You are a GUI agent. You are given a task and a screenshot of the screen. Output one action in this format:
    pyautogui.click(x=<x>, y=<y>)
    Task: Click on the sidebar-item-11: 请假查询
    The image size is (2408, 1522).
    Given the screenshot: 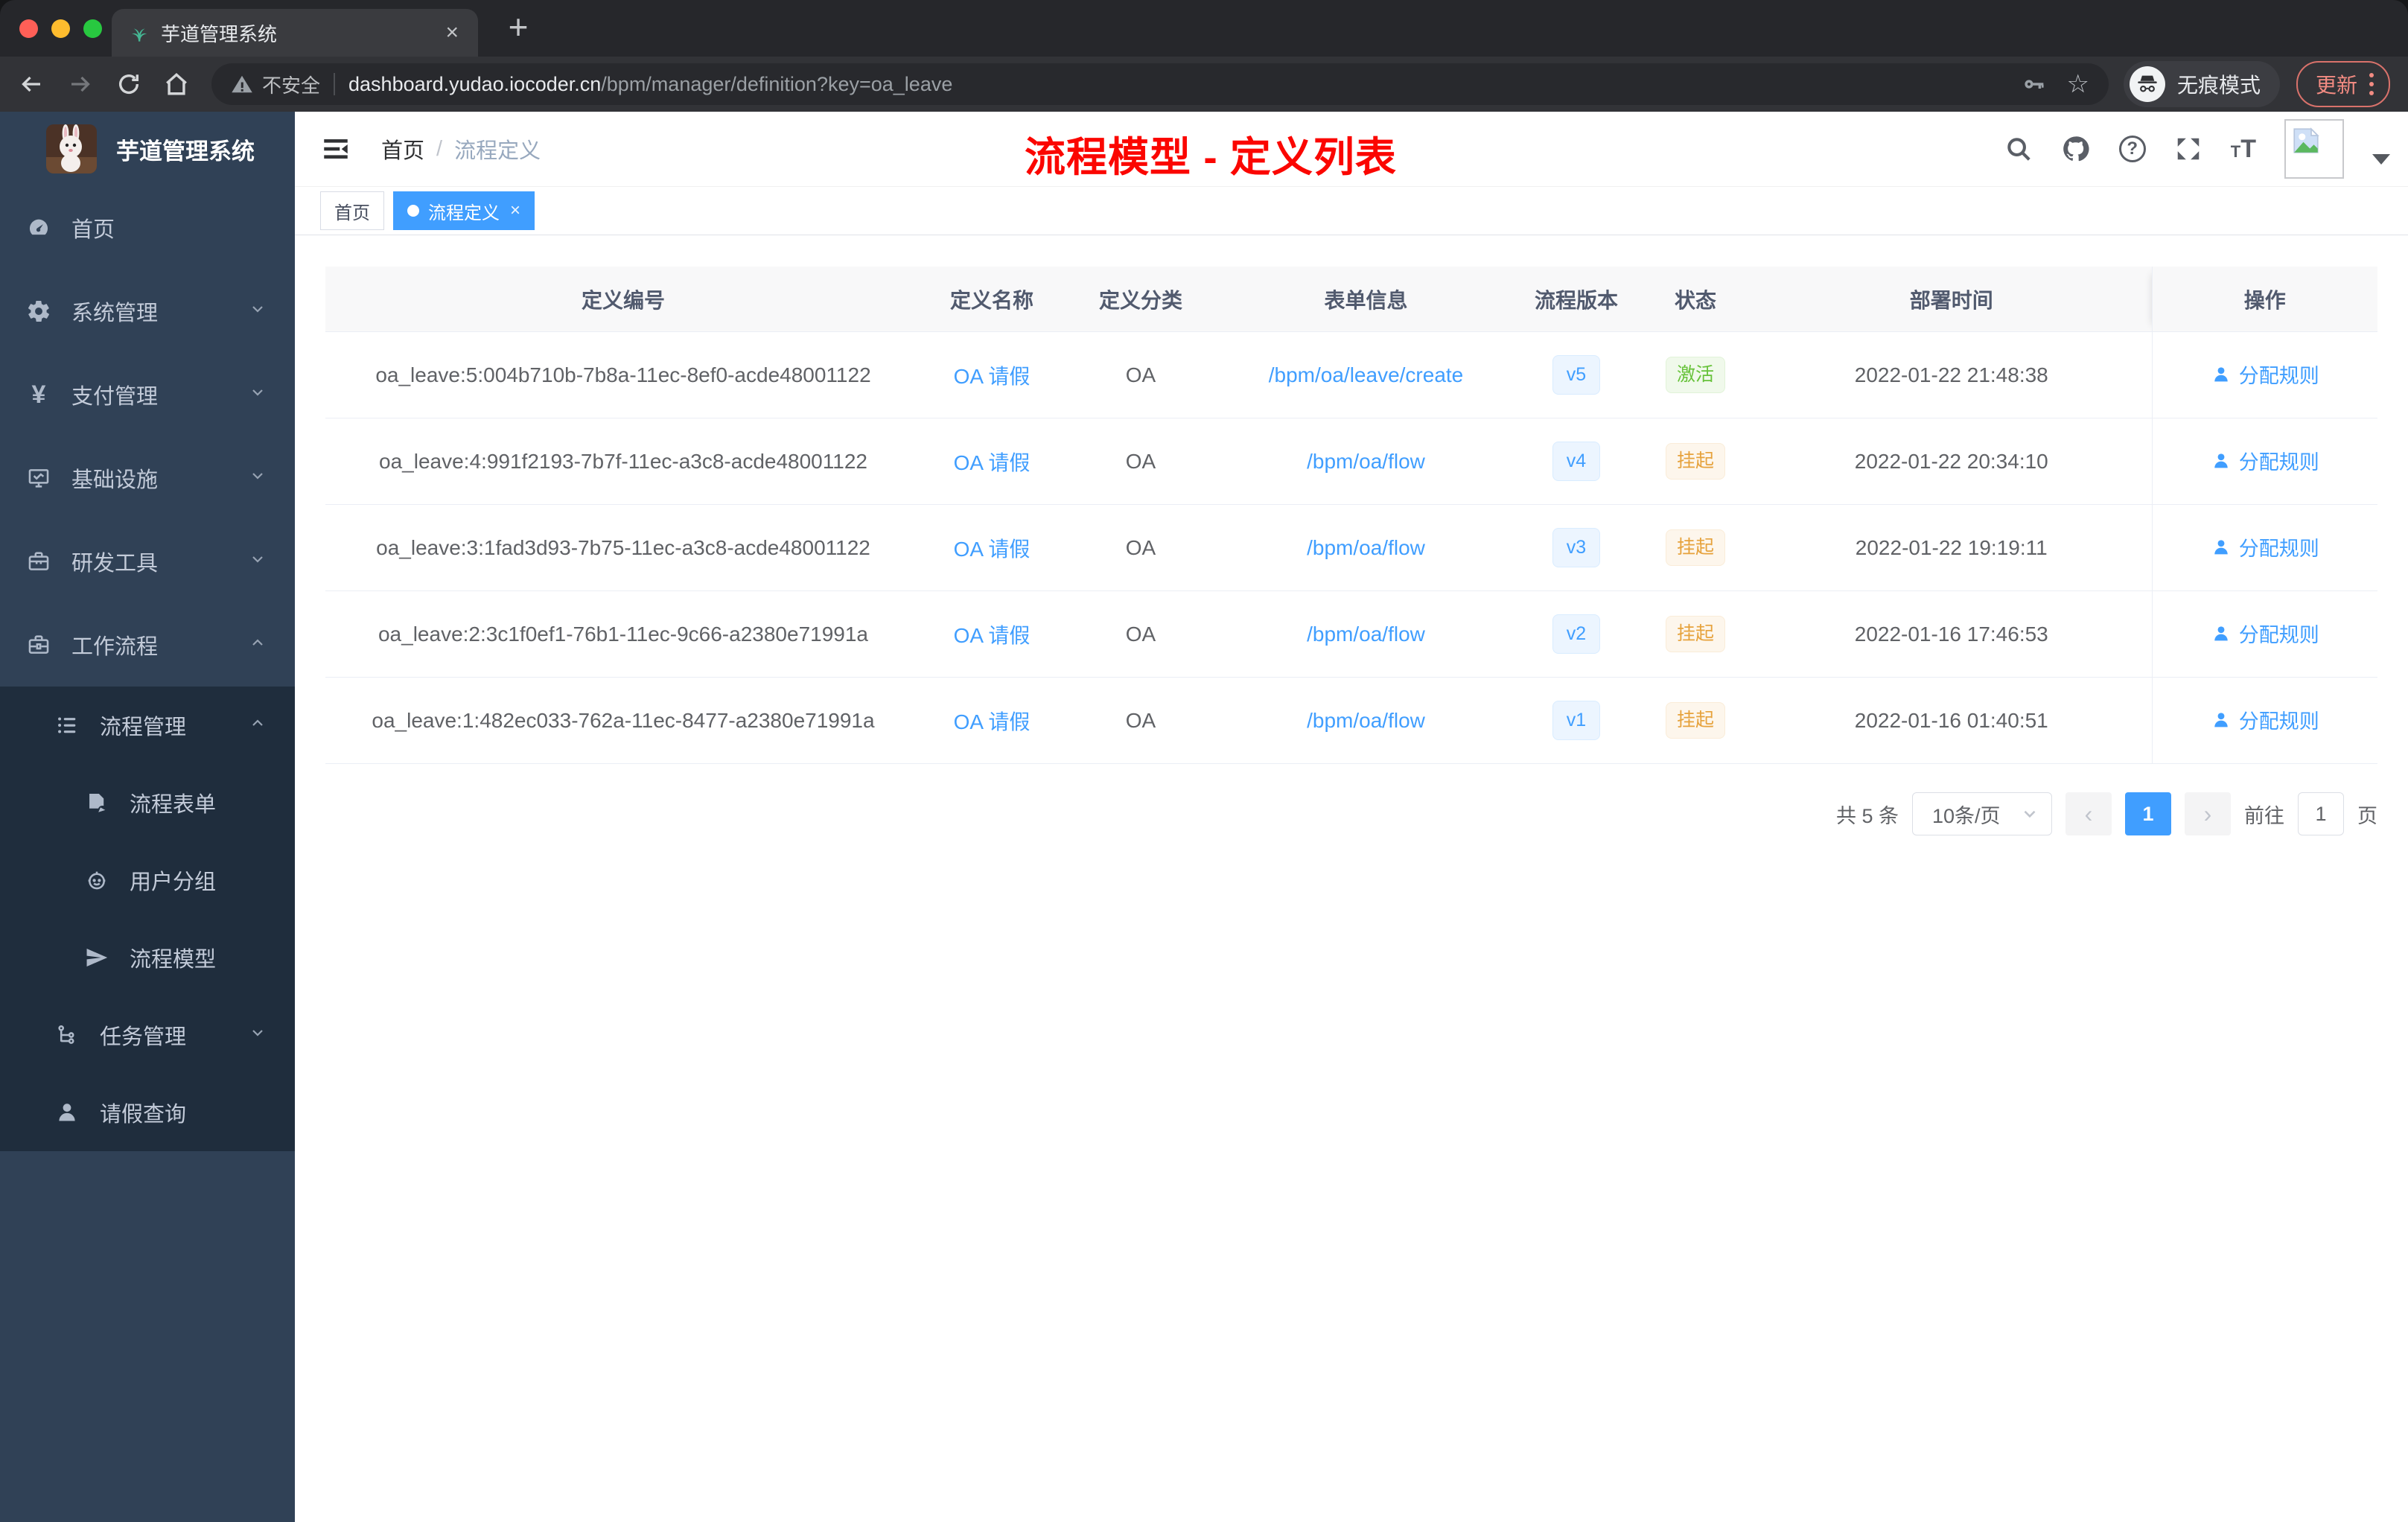 What is the action you would take?
    pyautogui.click(x=147, y=1112)
    